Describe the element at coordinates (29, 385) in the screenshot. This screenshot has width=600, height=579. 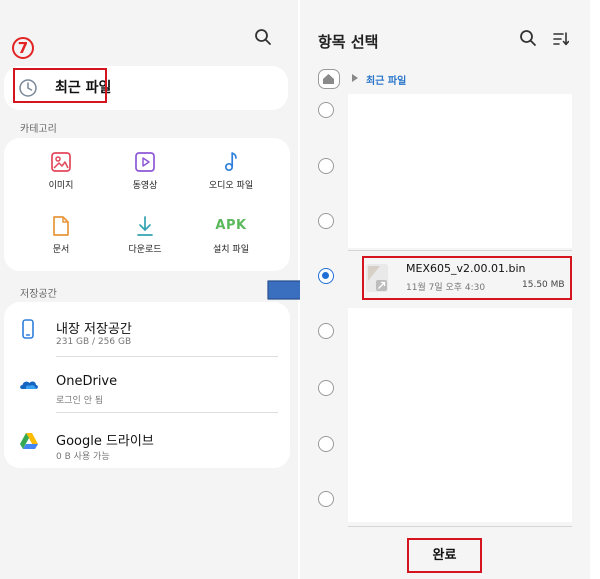
I see `onedrive-icon` at that location.